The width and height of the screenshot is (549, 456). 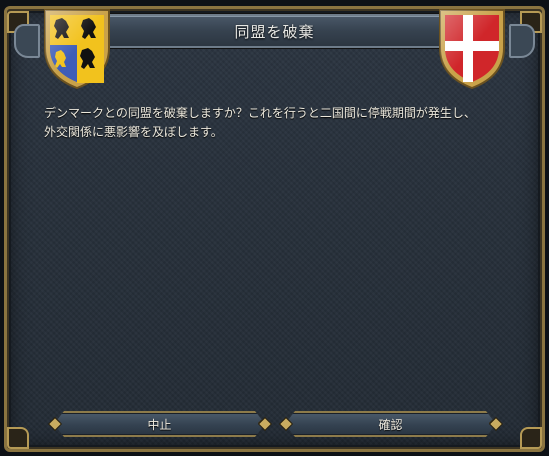 I want to click on cancel-button: 中止, so click(x=159, y=424).